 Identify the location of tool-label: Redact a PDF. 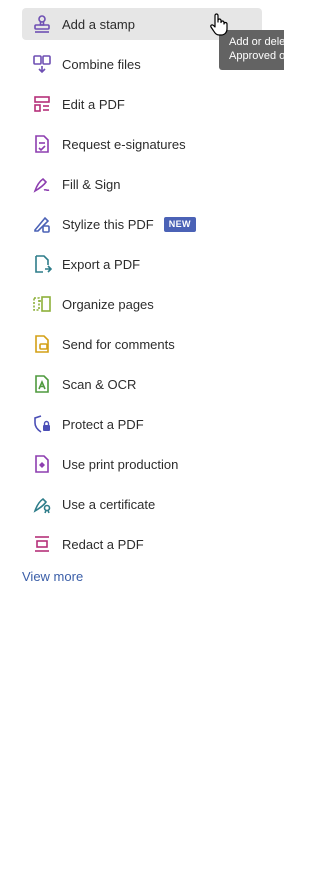
(103, 544).